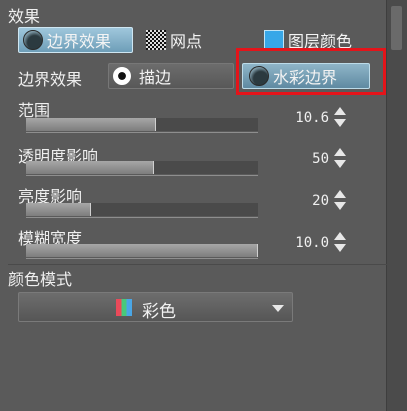  I want to click on spinner-opacity, so click(340, 159).